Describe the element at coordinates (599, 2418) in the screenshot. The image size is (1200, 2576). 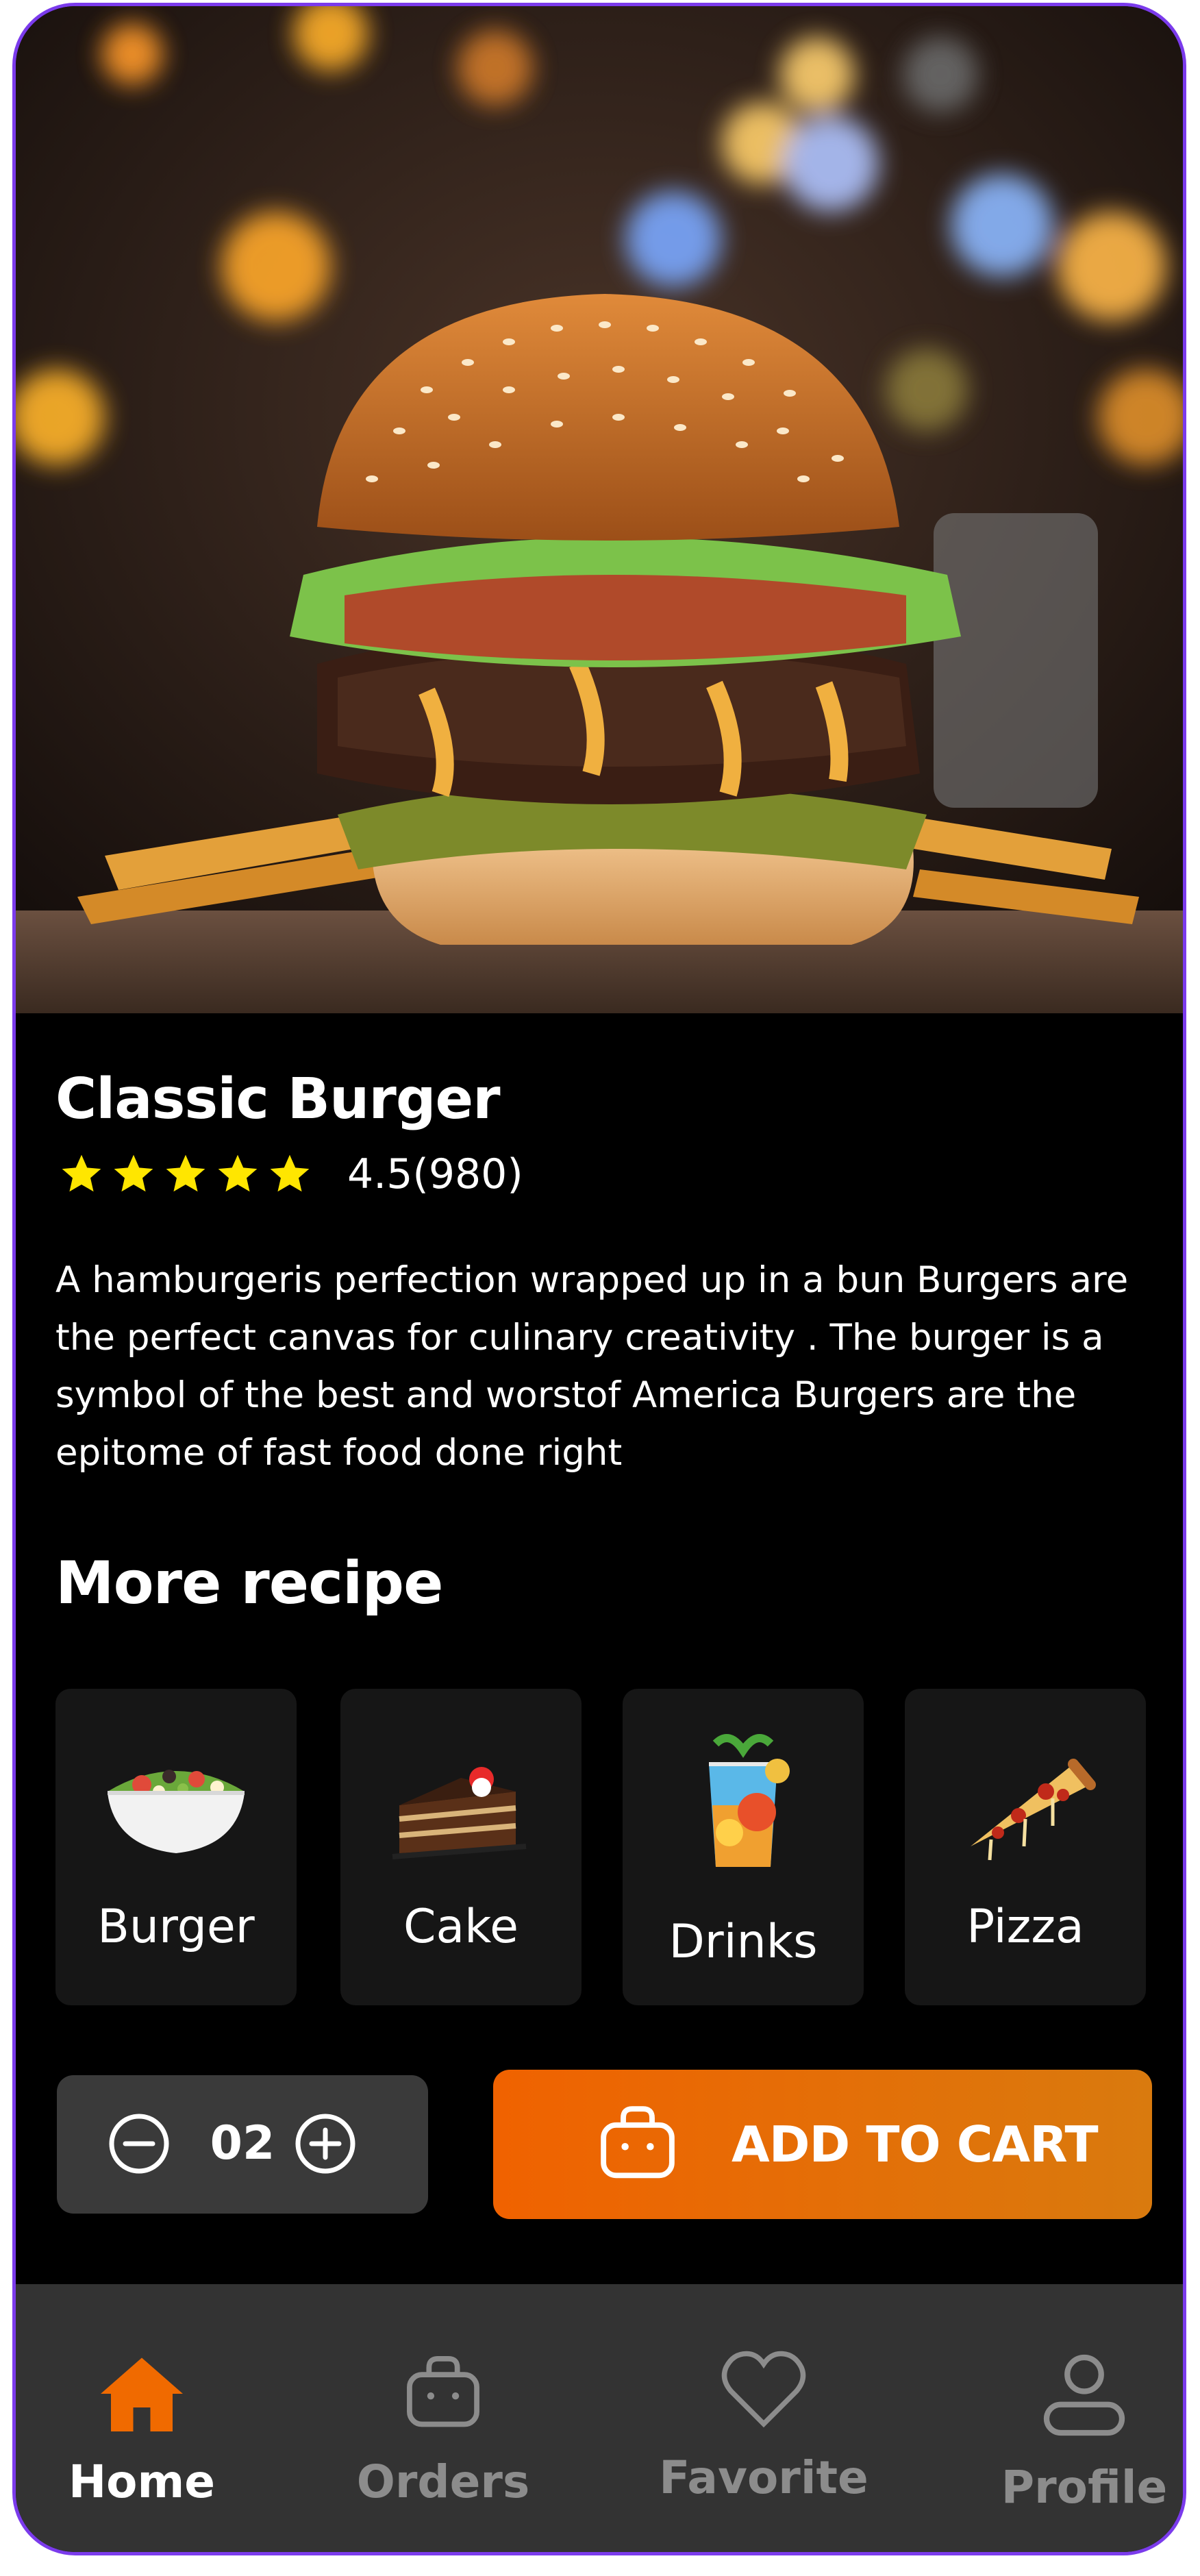
I see `bottom-nav: Home Orders Favorite Profile` at that location.